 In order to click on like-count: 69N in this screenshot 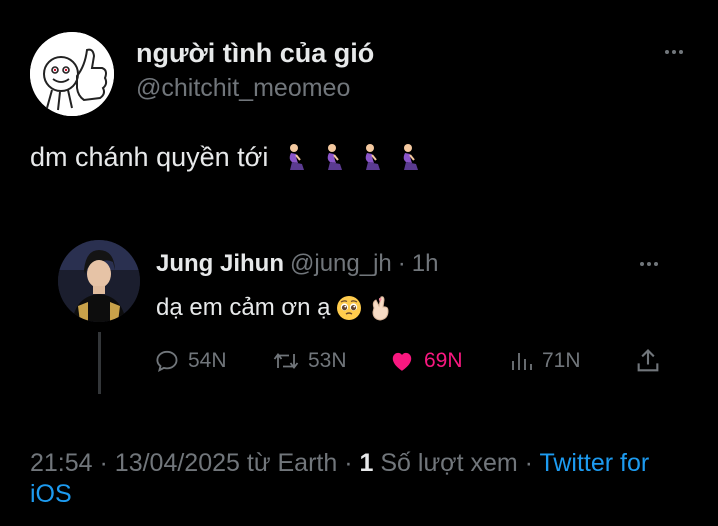, I will do `click(443, 360)`.